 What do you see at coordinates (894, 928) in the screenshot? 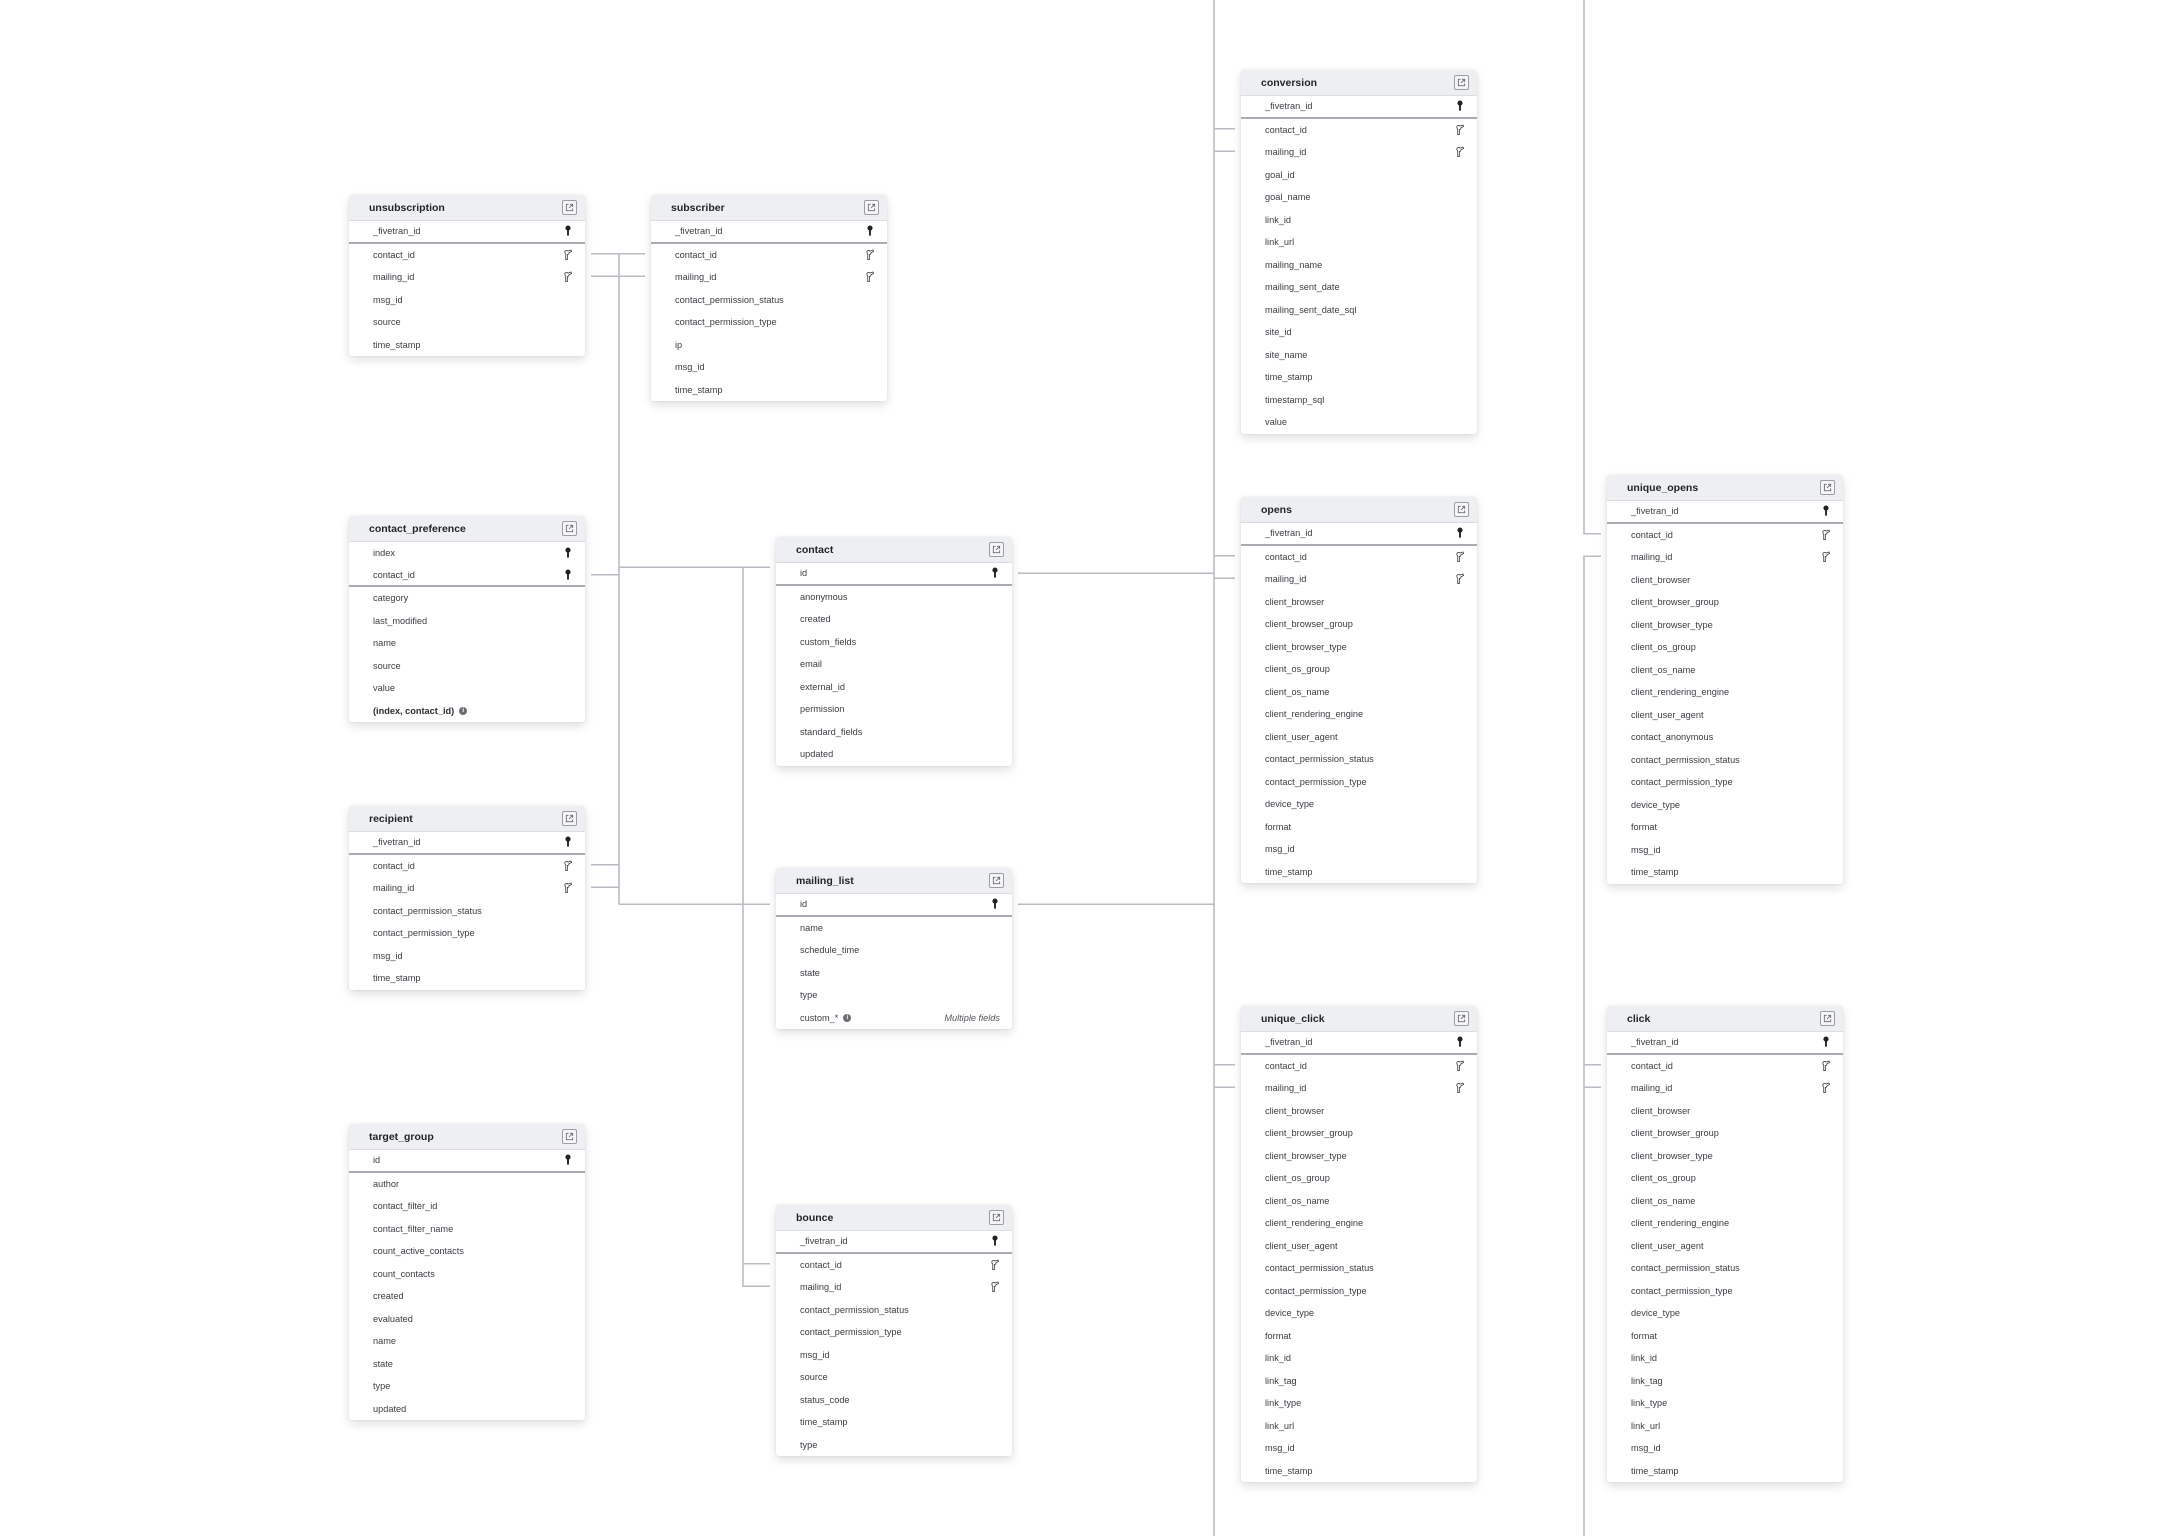
I see `column-row: name` at bounding box center [894, 928].